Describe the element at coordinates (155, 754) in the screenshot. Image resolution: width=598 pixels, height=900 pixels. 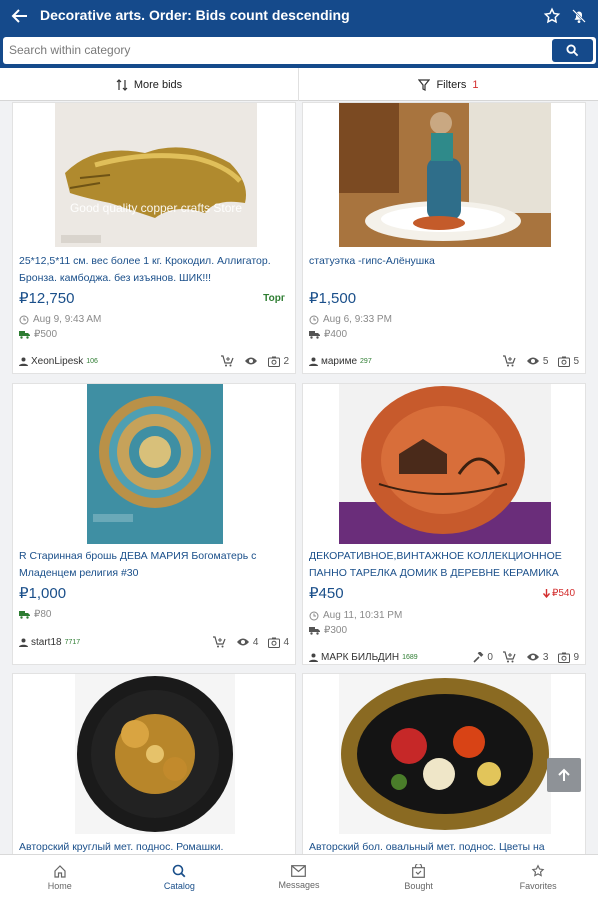
I see `listing-image-round-tray` at that location.